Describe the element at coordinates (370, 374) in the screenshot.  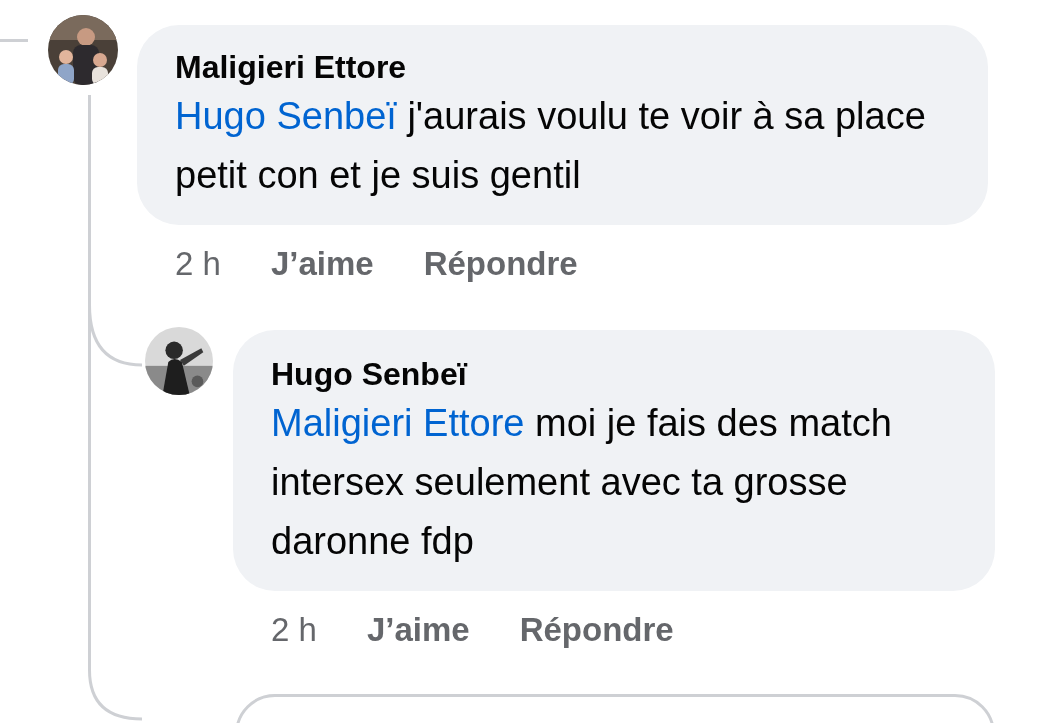
I see `author-name: Hugo Senbeï` at that location.